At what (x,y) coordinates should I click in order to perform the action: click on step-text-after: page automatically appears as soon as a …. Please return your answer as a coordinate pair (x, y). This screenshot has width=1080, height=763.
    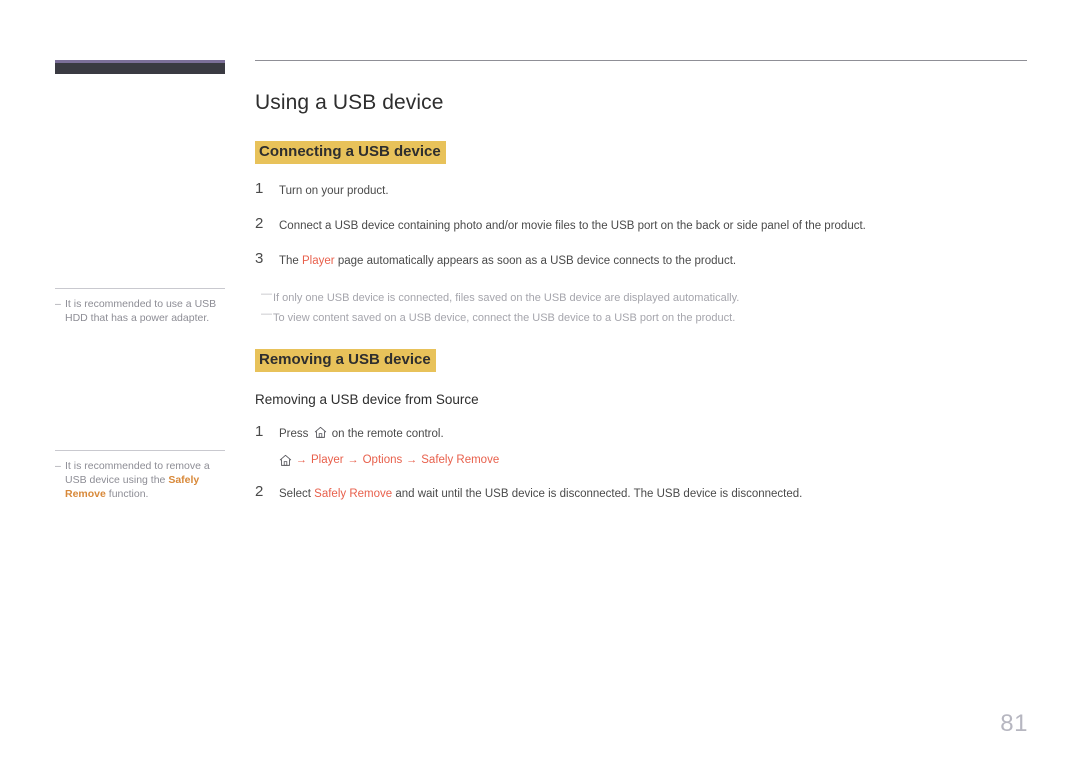
    Looking at the image, I should click on (535, 260).